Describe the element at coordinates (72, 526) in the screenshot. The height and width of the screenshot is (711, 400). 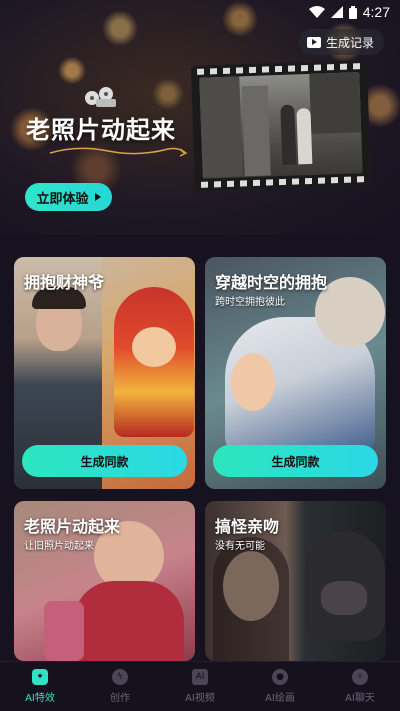
I see `card-title: 老照片动起来` at that location.